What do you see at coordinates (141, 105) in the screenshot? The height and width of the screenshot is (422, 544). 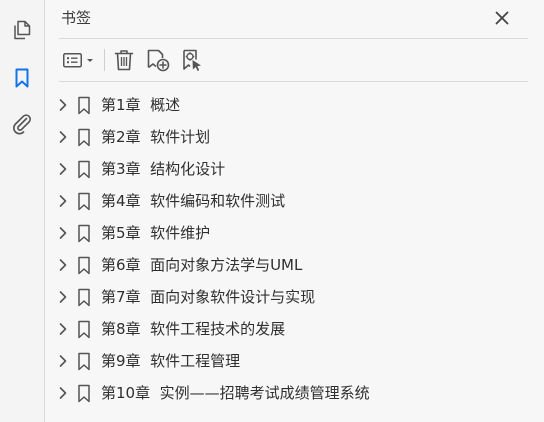 I see `bookmark-label: 第1章 概述` at bounding box center [141, 105].